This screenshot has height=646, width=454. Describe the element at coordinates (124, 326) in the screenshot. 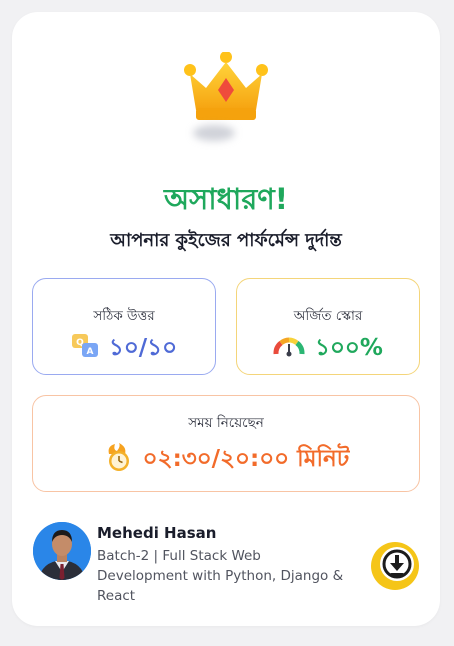

I see `correct-answers-card: সঠিক উত্তর Q A ১০/১০` at that location.